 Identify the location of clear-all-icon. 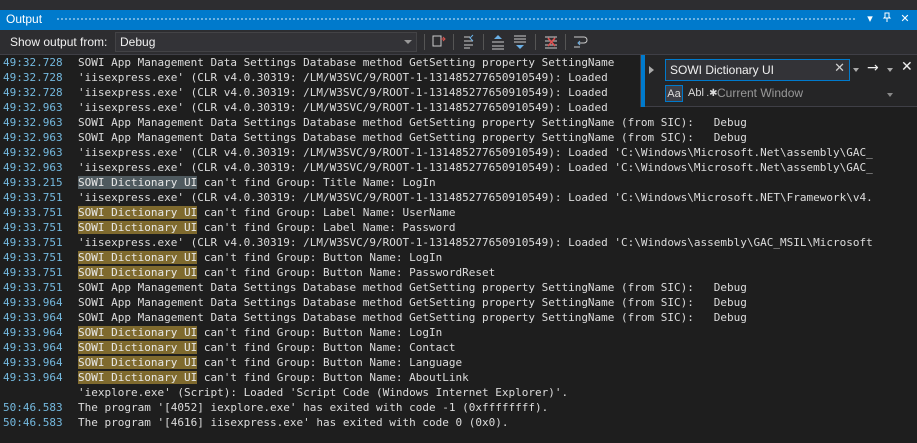
(551, 42).